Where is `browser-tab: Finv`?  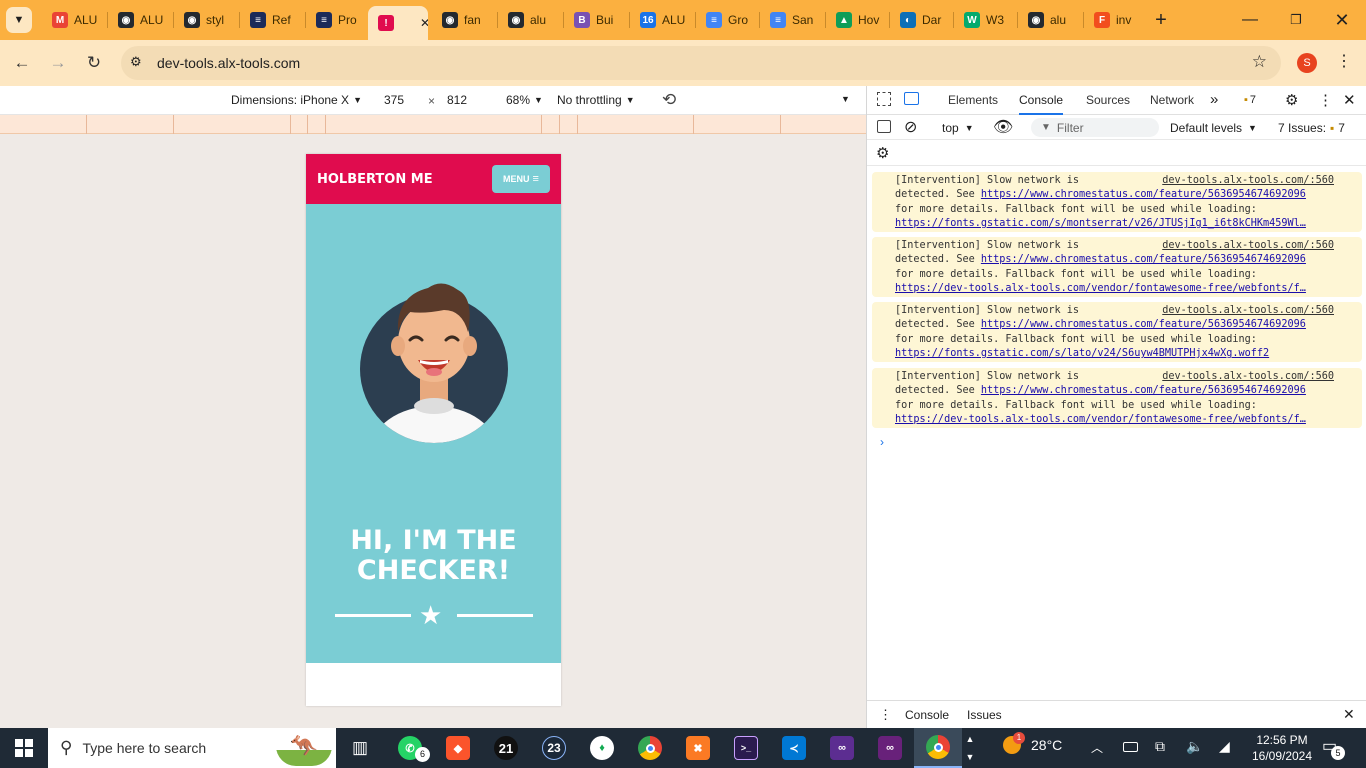 browser-tab: Finv is located at coordinates (1114, 20).